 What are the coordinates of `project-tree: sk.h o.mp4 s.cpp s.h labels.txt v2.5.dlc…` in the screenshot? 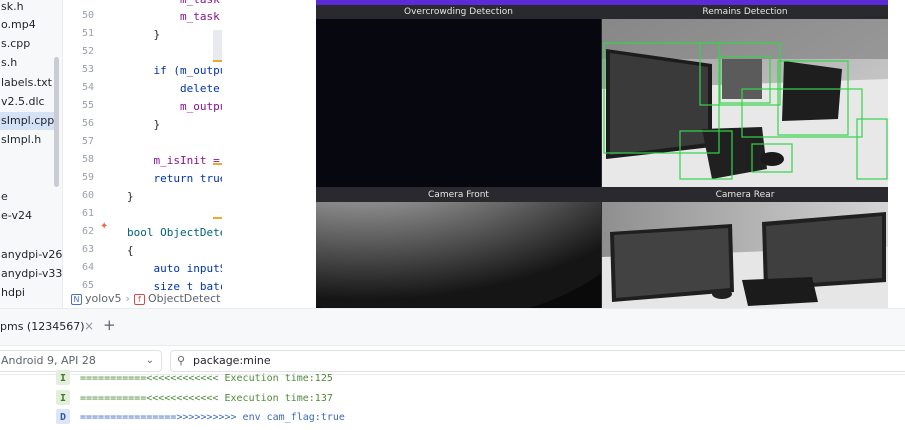 It's located at (31, 154).